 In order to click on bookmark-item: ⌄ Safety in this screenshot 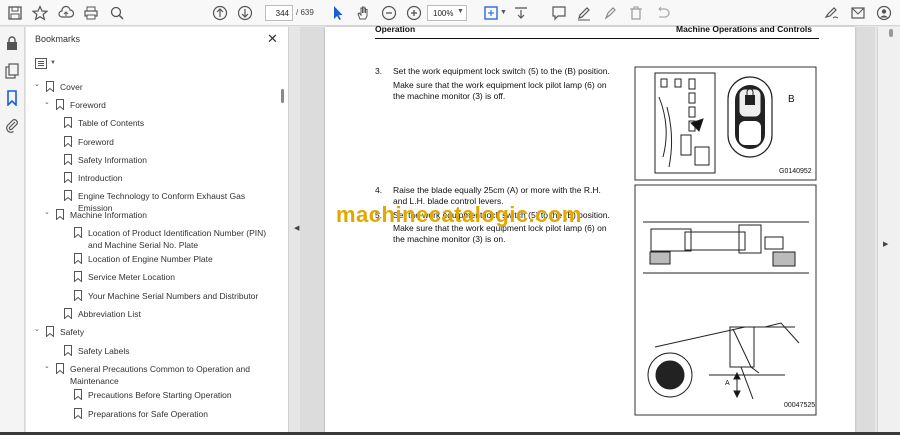, I will do `click(152, 331)`.